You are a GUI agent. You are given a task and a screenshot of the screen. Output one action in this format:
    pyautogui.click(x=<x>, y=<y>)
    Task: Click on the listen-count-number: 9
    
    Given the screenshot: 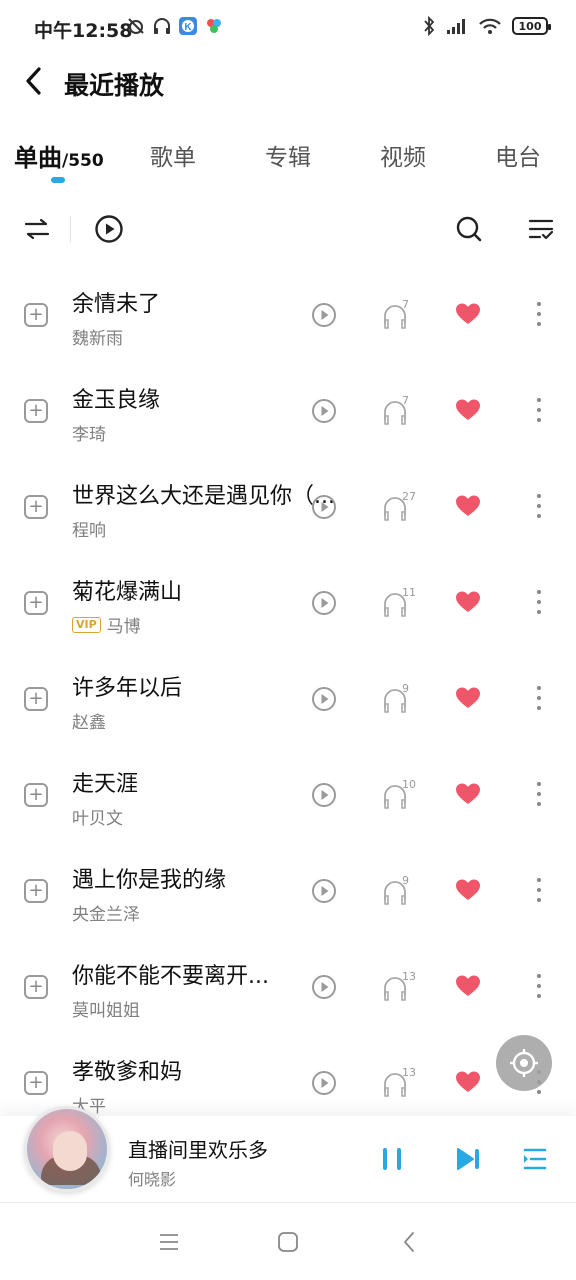 What is the action you would take?
    pyautogui.click(x=405, y=880)
    